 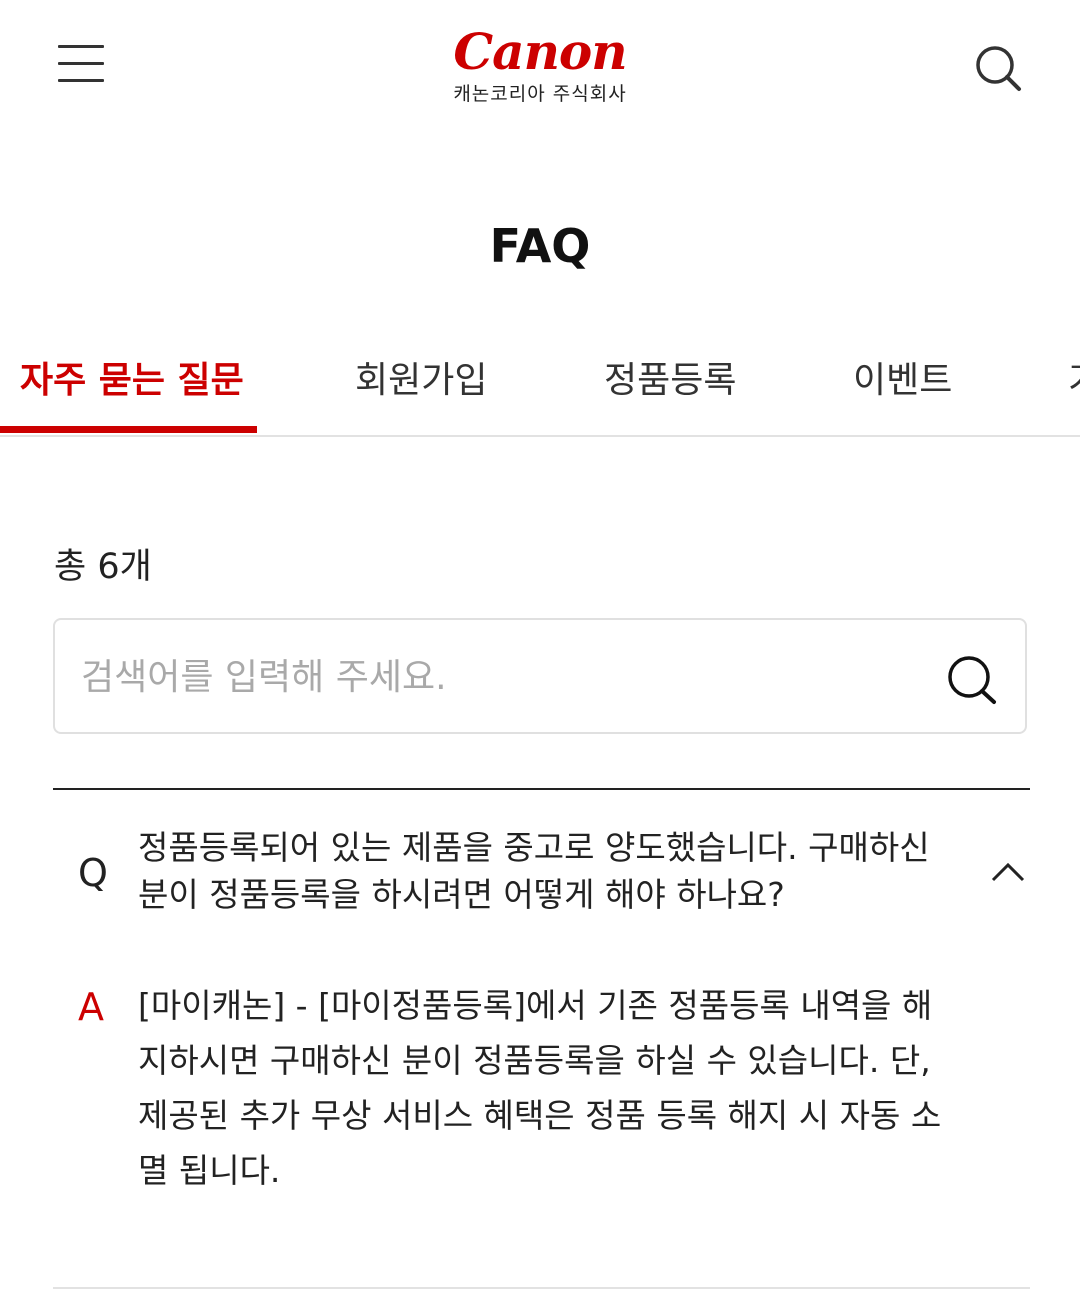 What do you see at coordinates (421, 381) in the screenshot?
I see `tab-signup: 회원가입` at bounding box center [421, 381].